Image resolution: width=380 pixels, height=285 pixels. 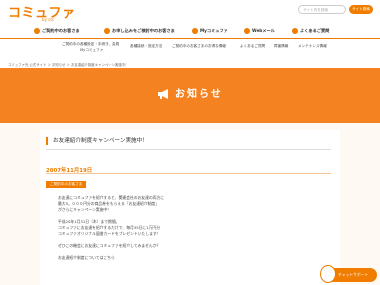 What do you see at coordinates (86, 258) in the screenshot?
I see `article-link: お友達紹介制度についてはこちら` at bounding box center [86, 258].